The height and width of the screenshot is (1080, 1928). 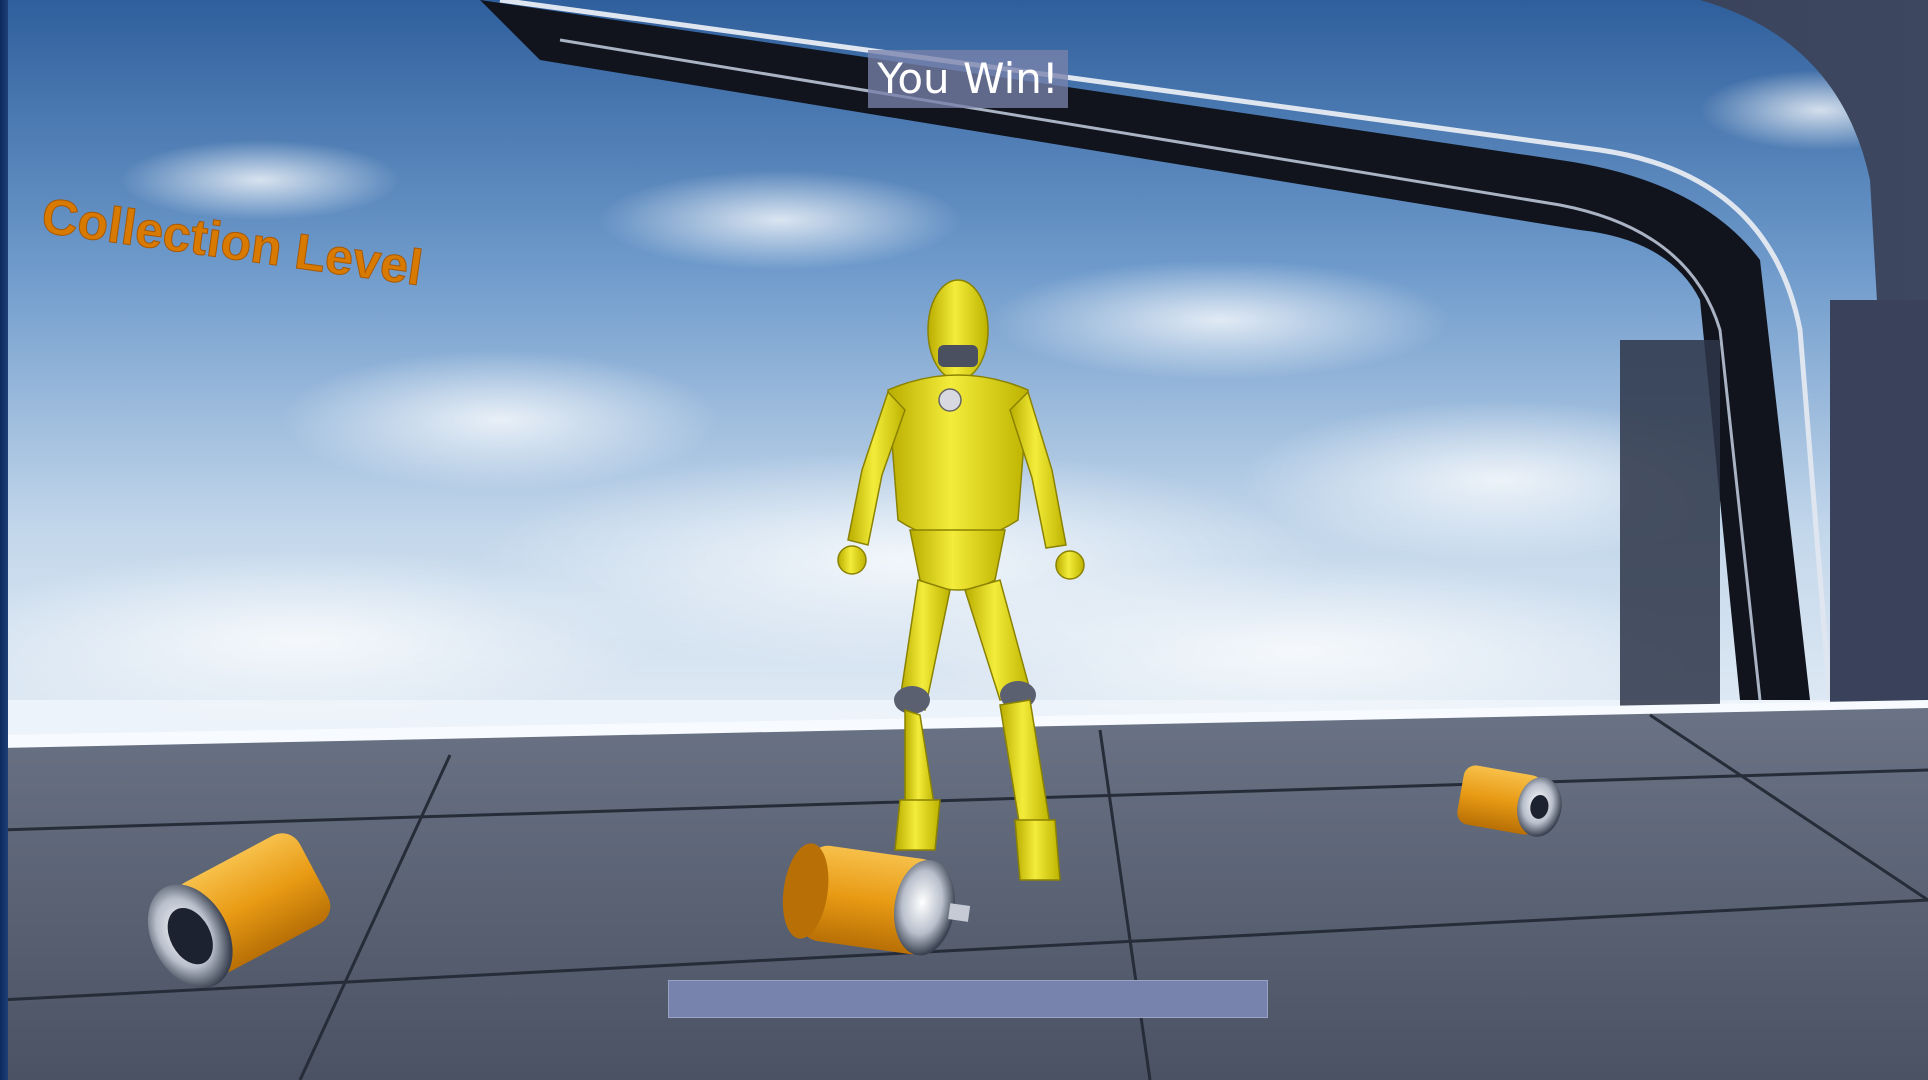 What do you see at coordinates (968, 79) in the screenshot?
I see `win-message: You Win!` at bounding box center [968, 79].